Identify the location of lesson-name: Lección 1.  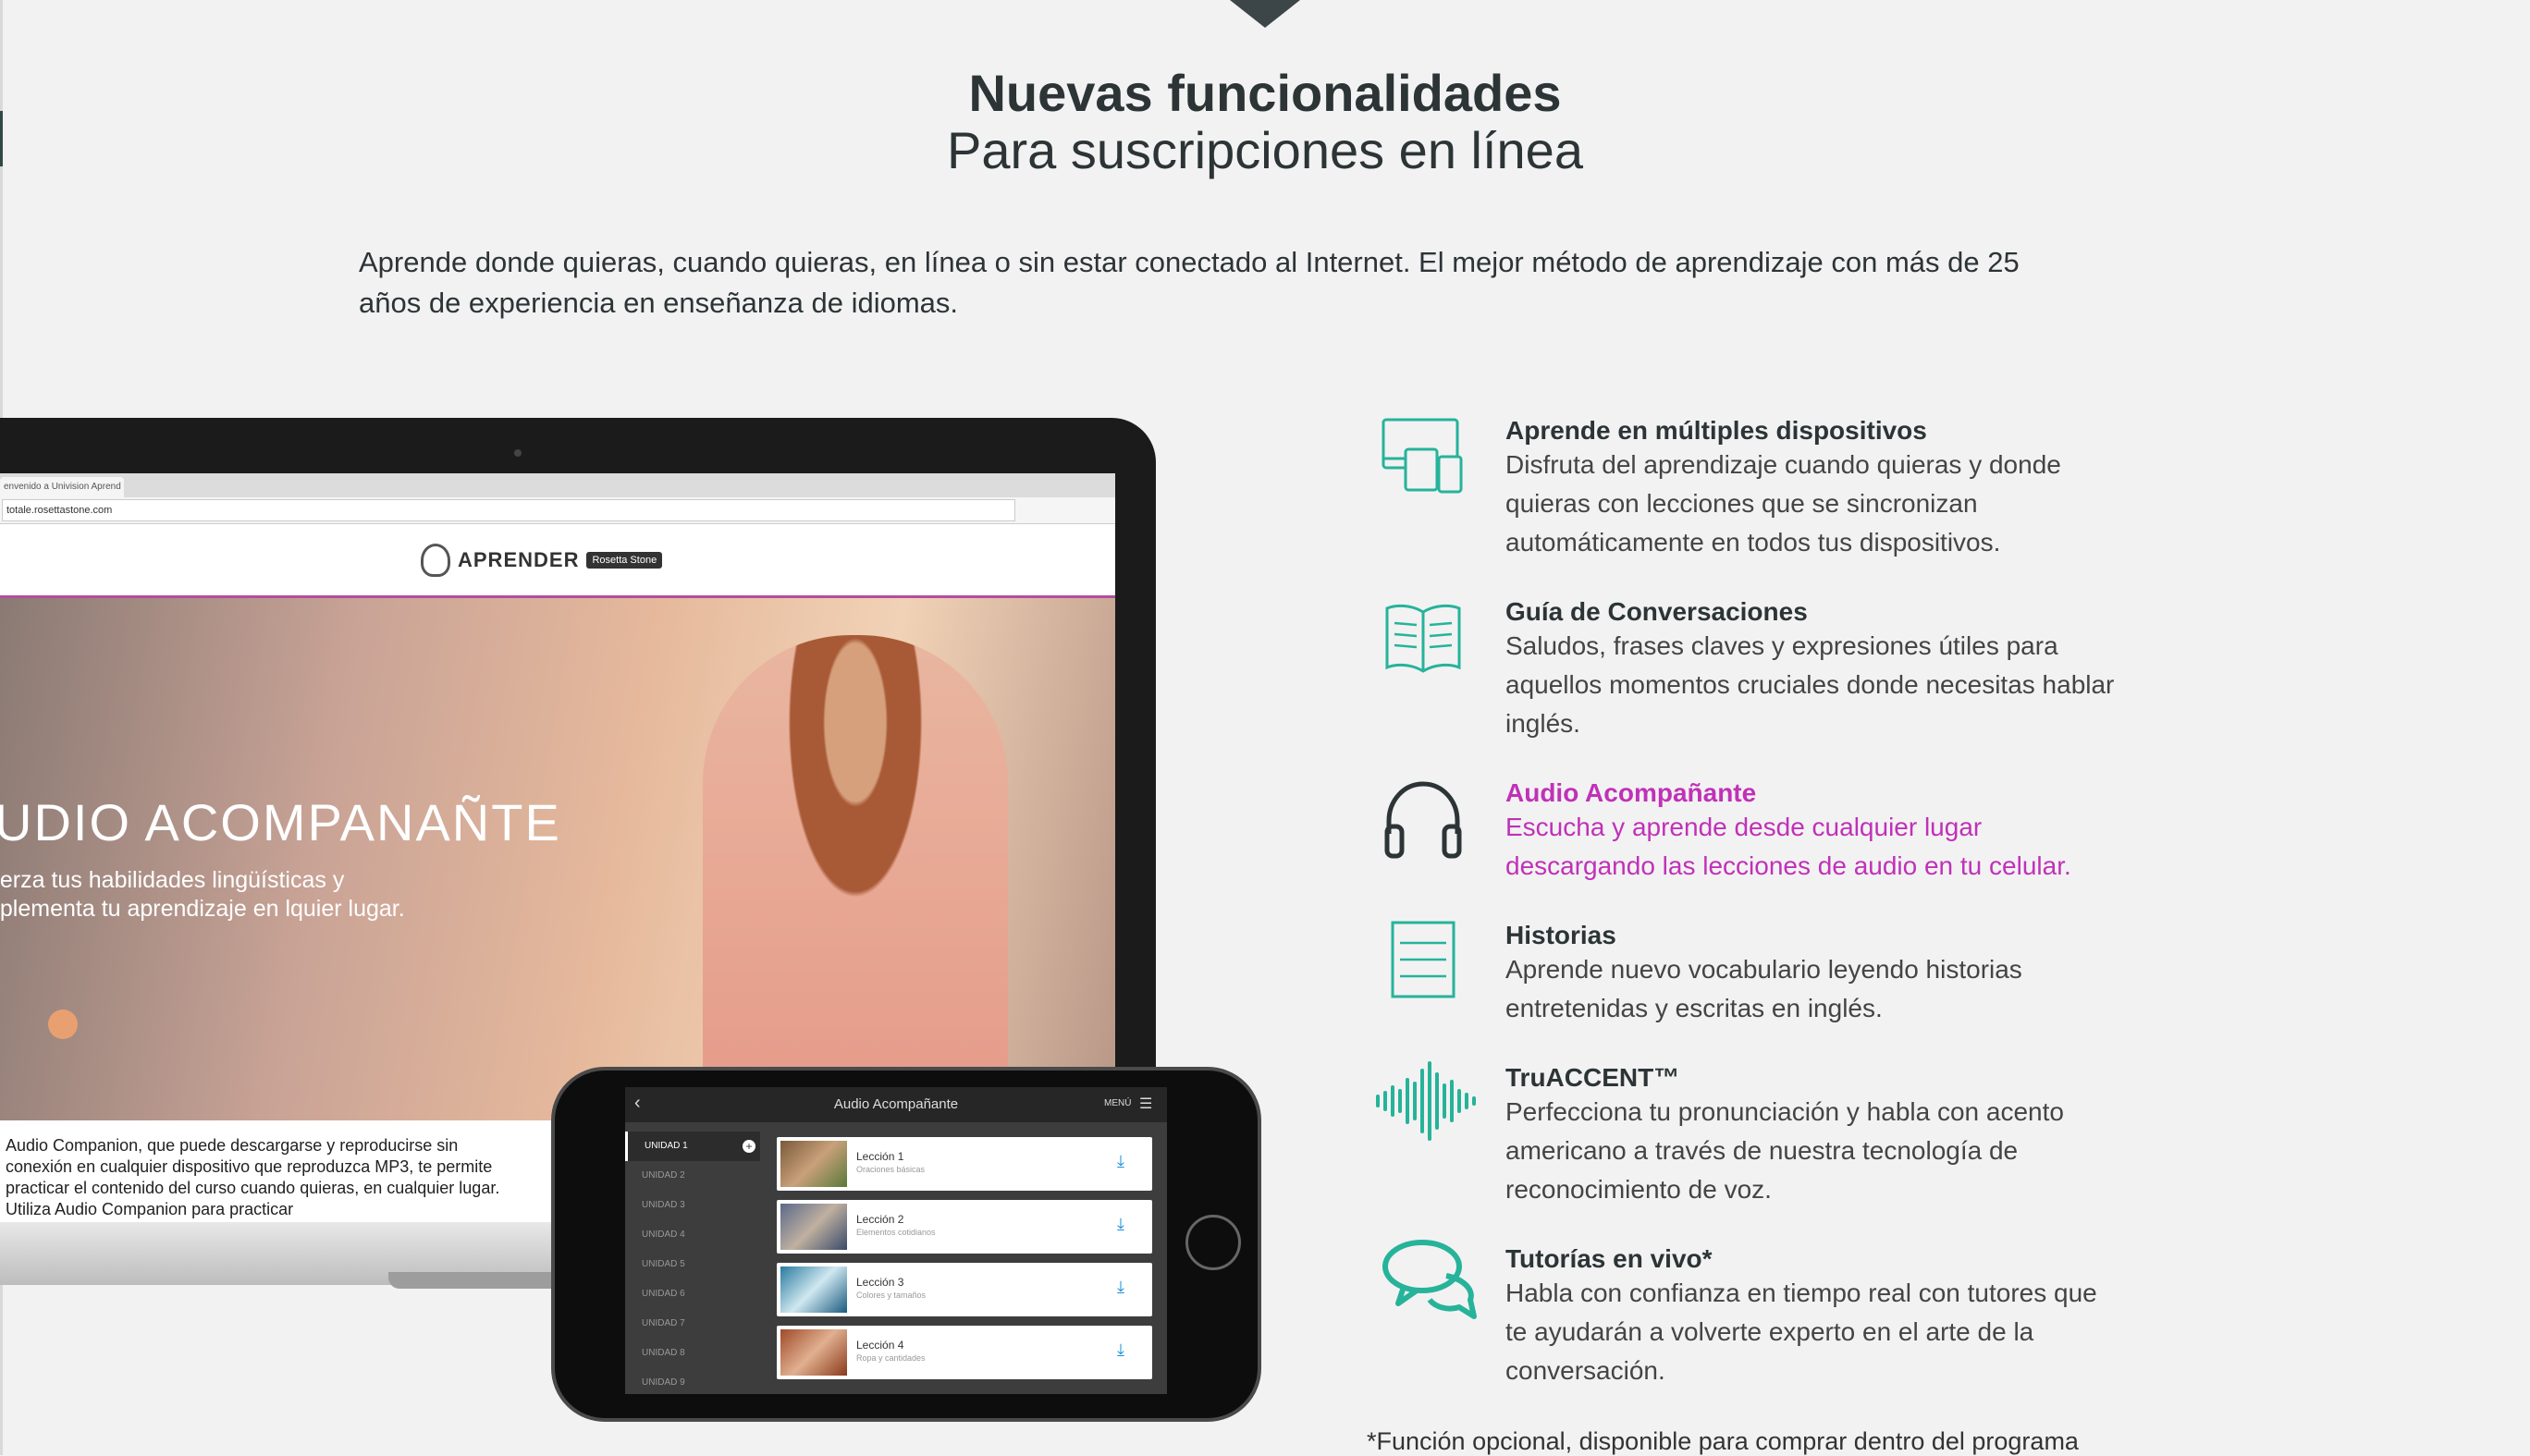
(880, 1156).